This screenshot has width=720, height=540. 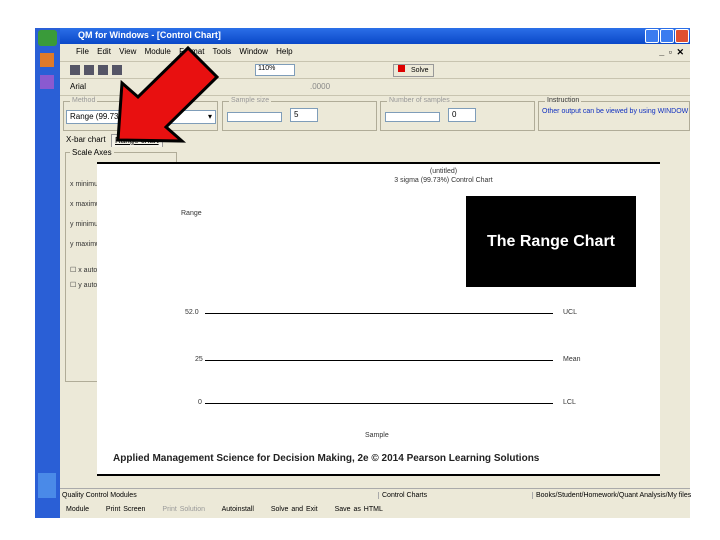 I want to click on samples-input: 0, so click(x=462, y=115).